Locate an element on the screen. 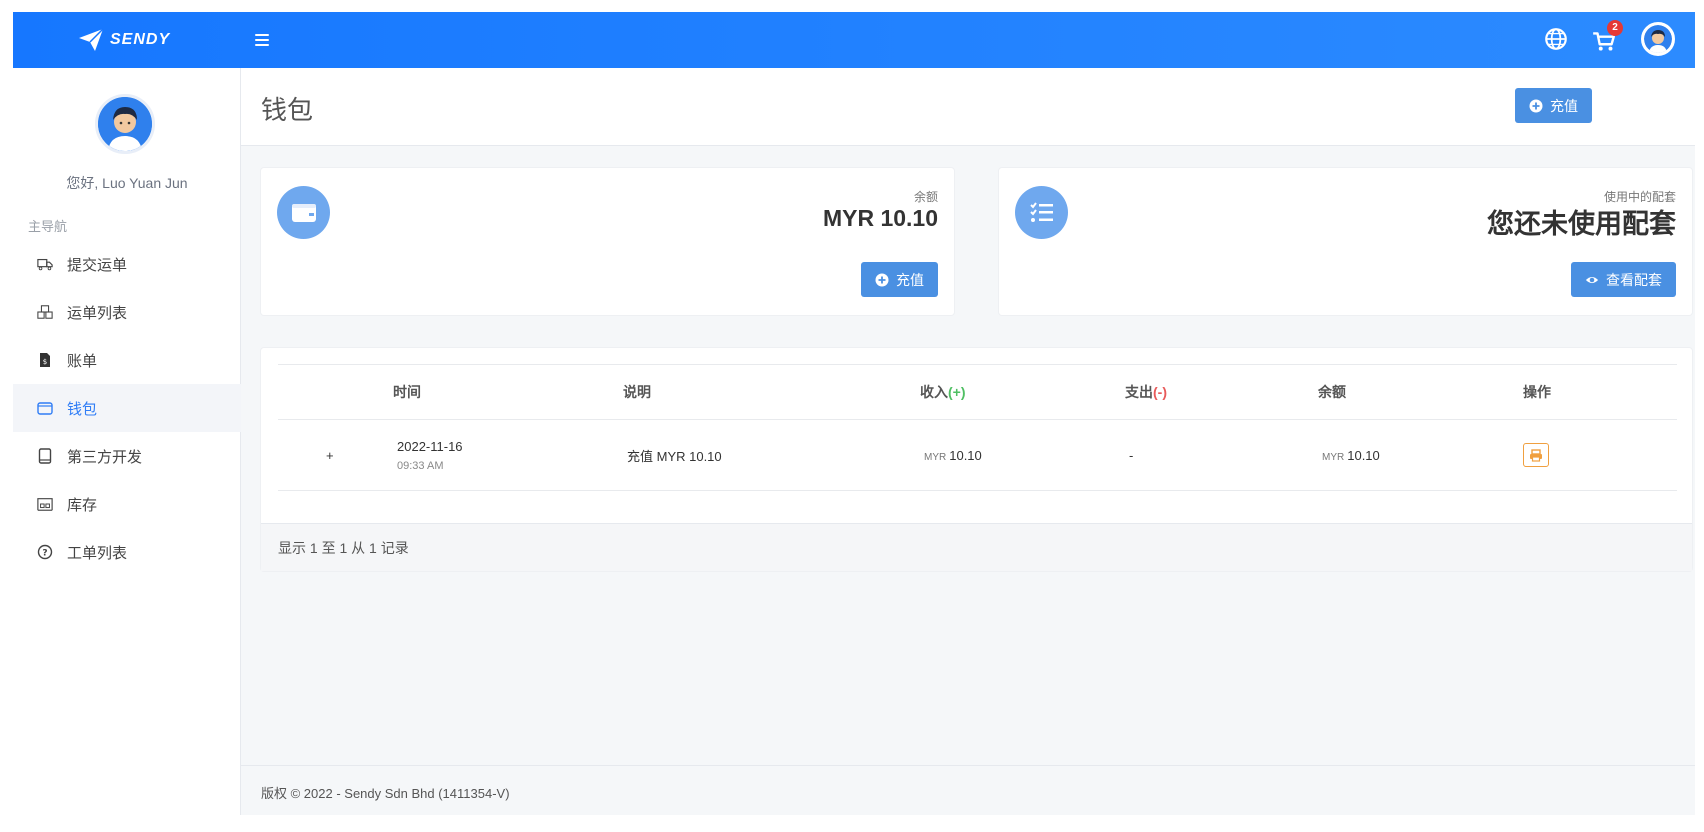  copyright-text: 版权 © 2022 - Sendy Sdn Bhd (1411354-V) is located at coordinates (385, 793).